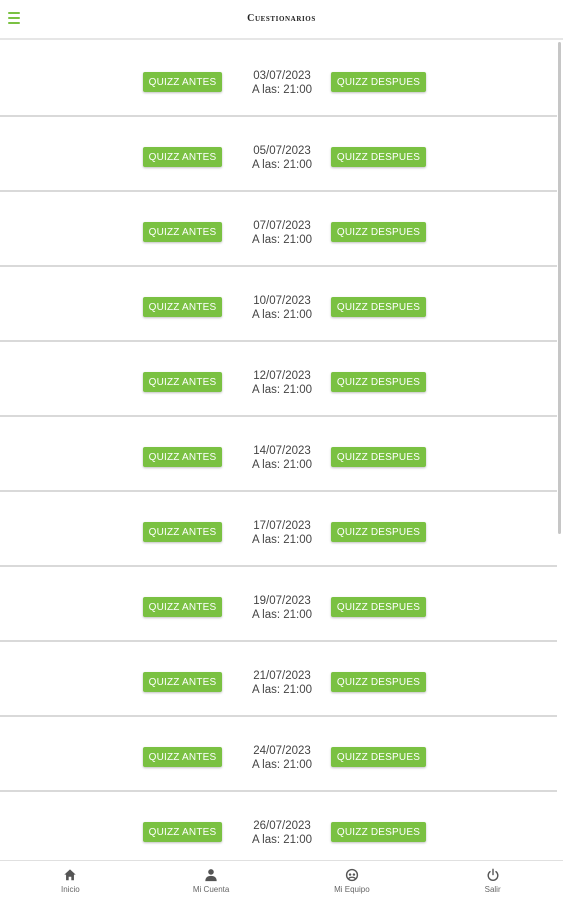 The image size is (563, 900). I want to click on quiz-date-block: 17/07/2023 A las: 21:00, so click(282, 533).